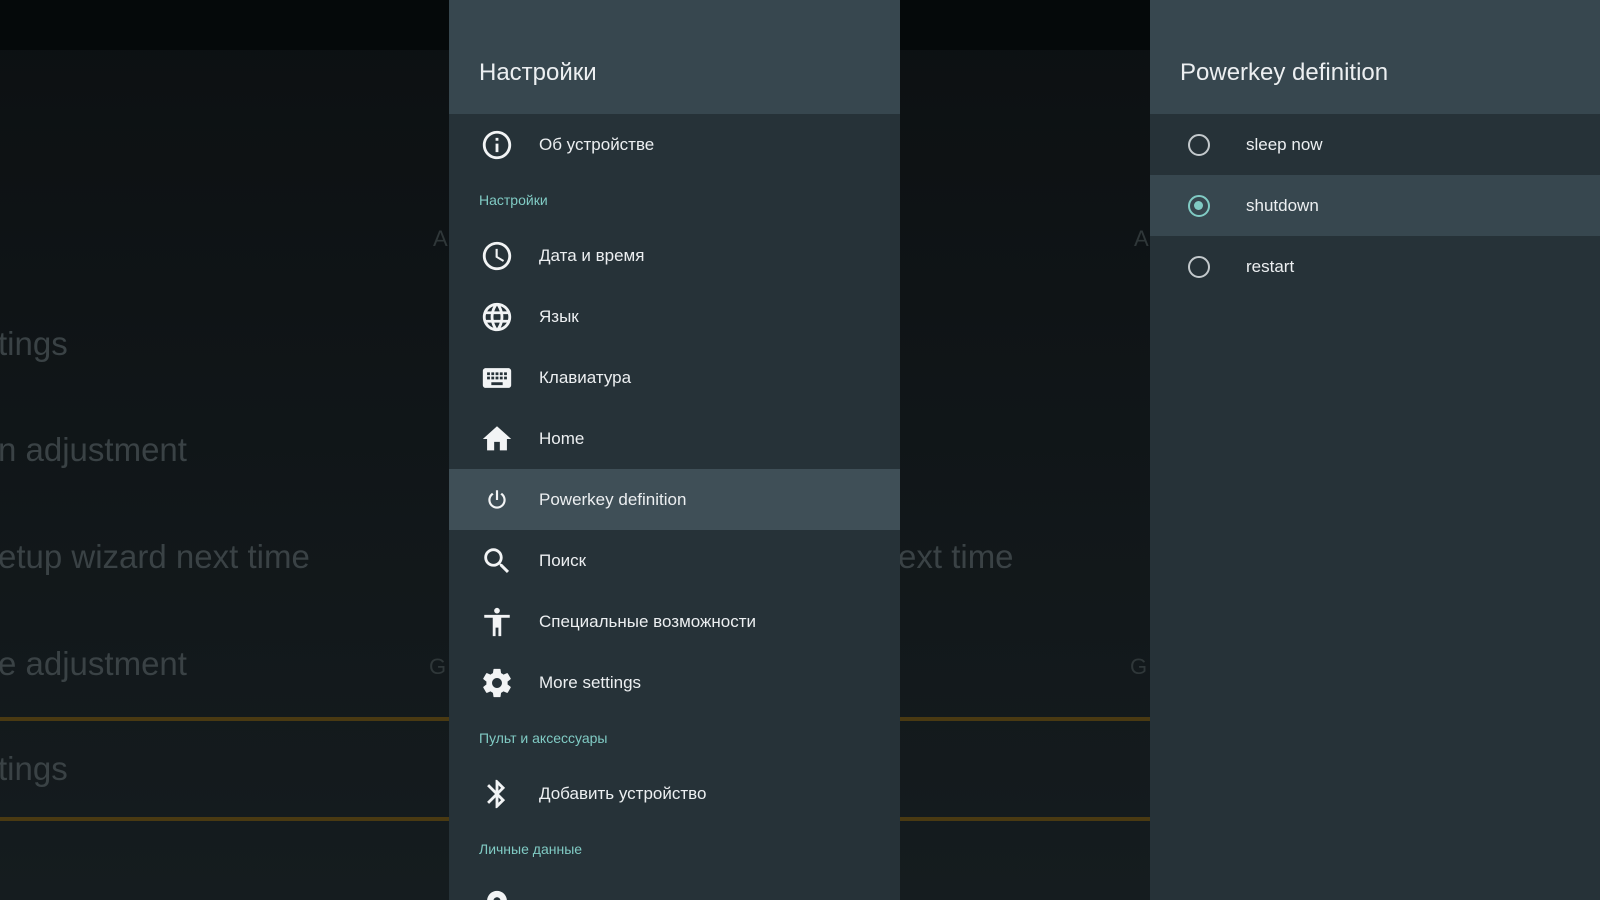  What do you see at coordinates (592, 255) in the screenshot?
I see `menu-item-label: Дата и время` at bounding box center [592, 255].